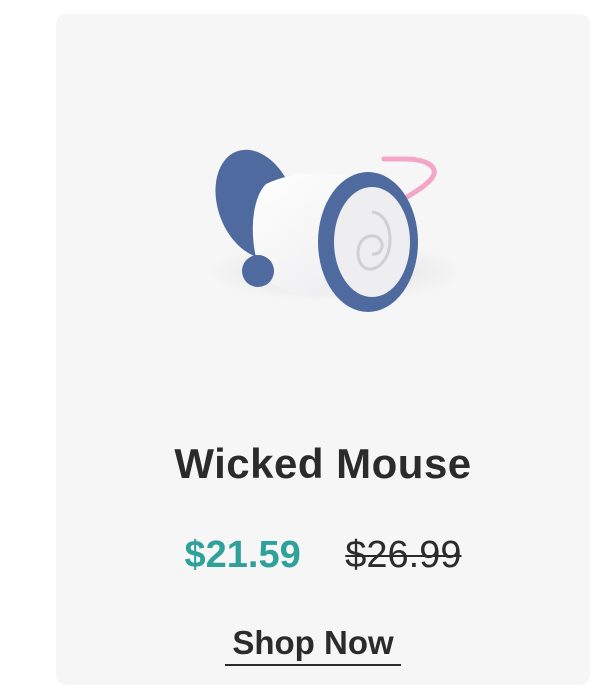 The image size is (600, 696). I want to click on original-price: $26.99, so click(403, 555).